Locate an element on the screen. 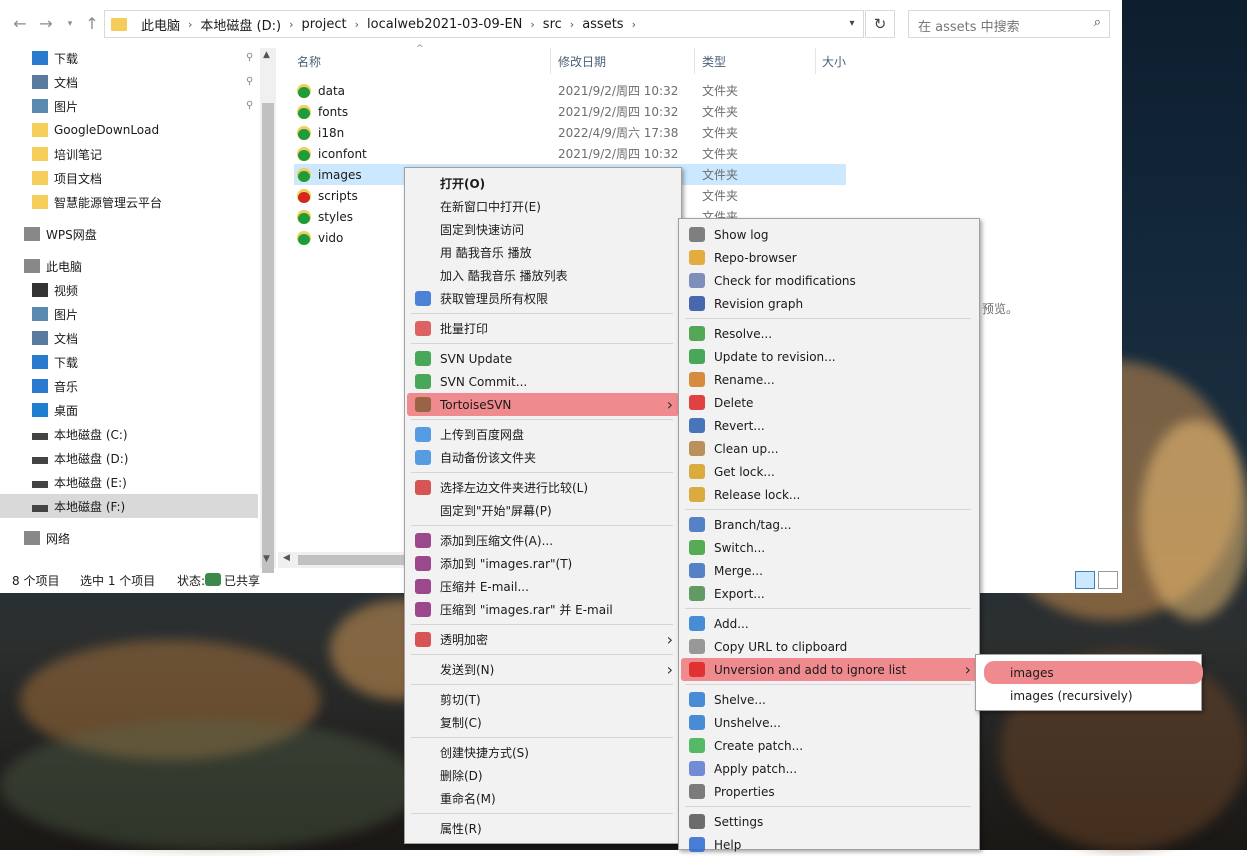 Image resolution: width=1247 pixels, height=856 pixels. menu-item: Check for modifications is located at coordinates (829, 280).